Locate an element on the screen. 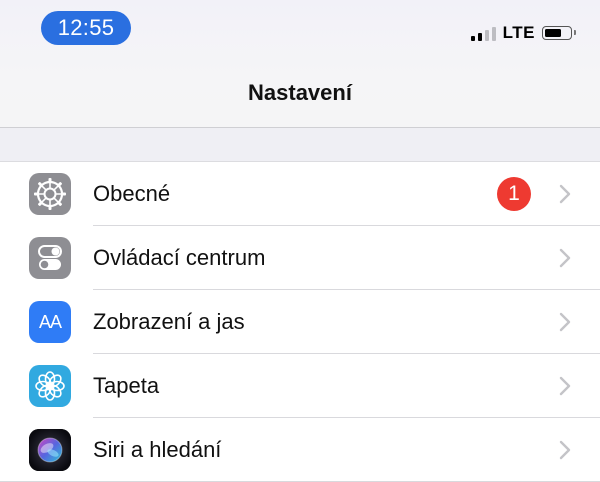 The image size is (600, 482). settings-row-wallpaper: Tapeta is located at coordinates (300, 386).